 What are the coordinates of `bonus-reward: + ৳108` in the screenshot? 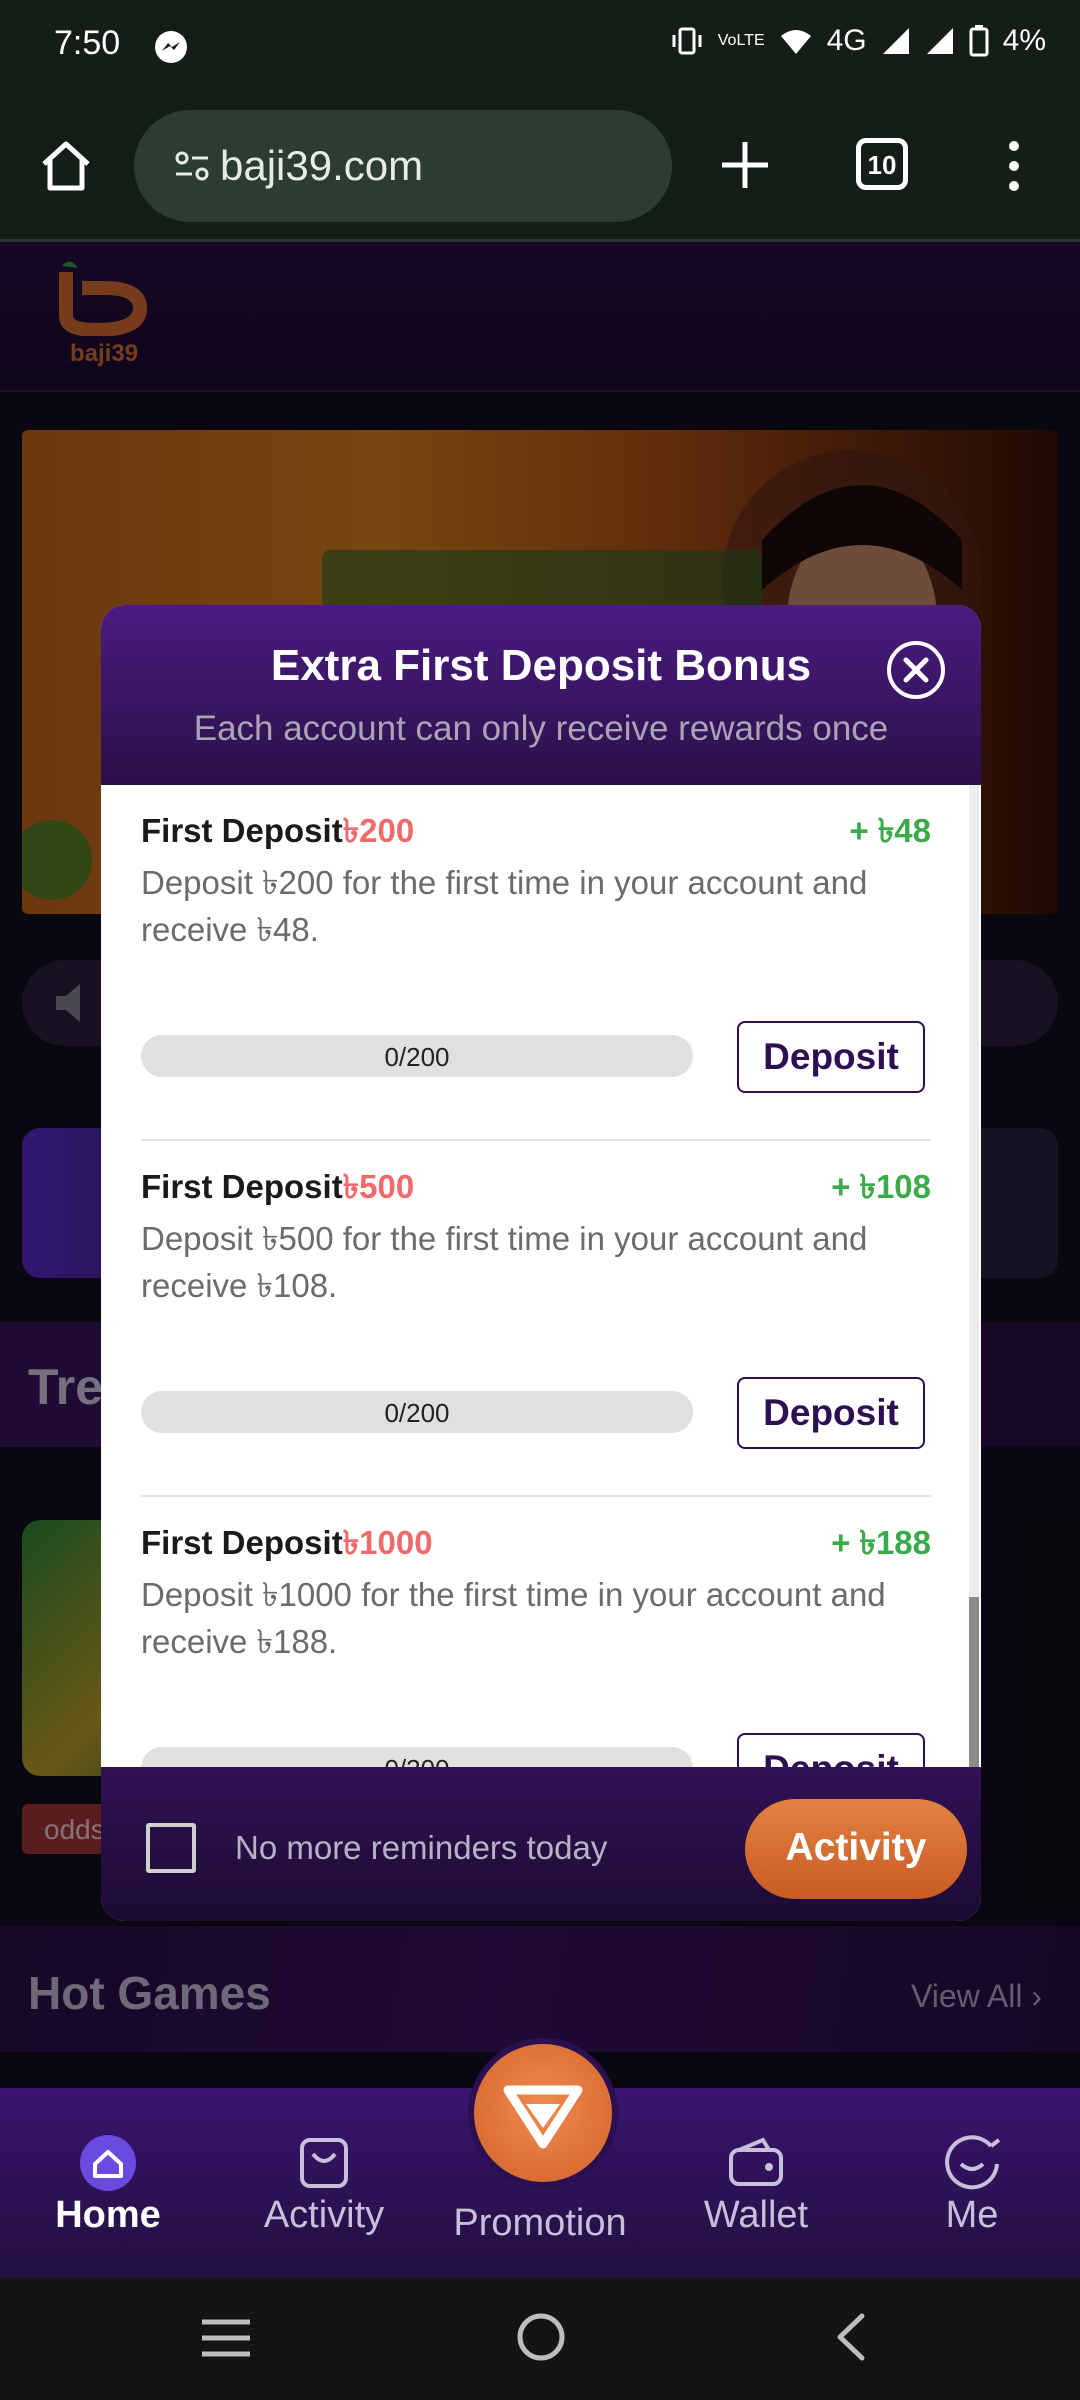 It's located at (881, 1186).